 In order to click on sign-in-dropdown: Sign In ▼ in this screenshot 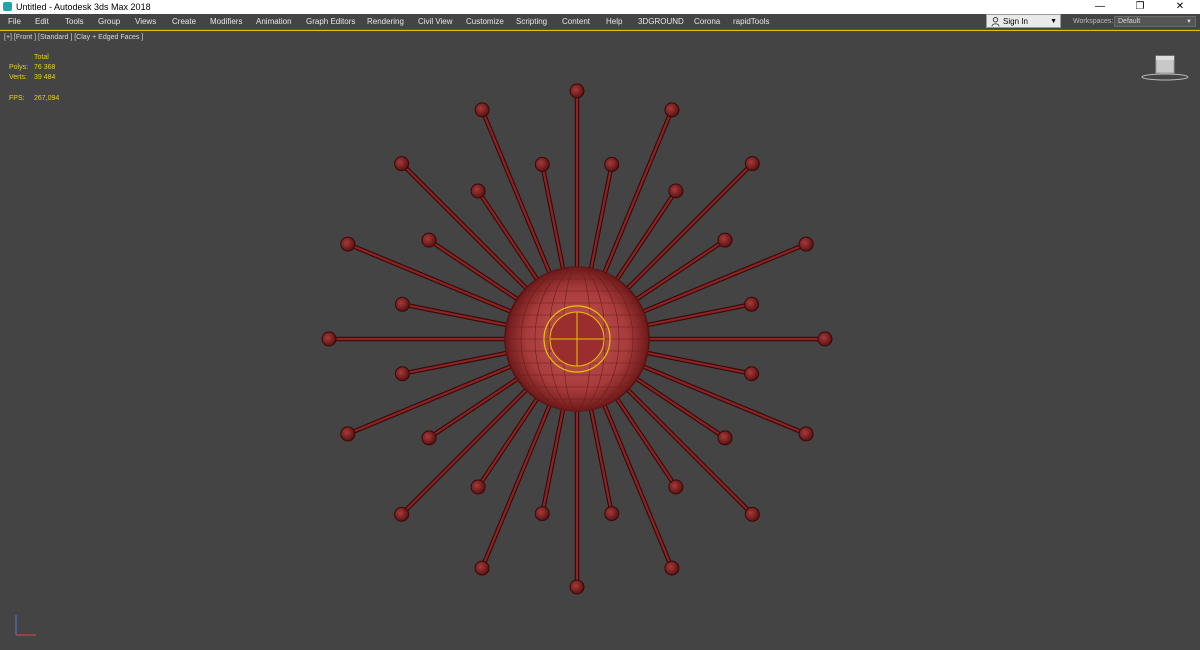, I will do `click(1023, 21)`.